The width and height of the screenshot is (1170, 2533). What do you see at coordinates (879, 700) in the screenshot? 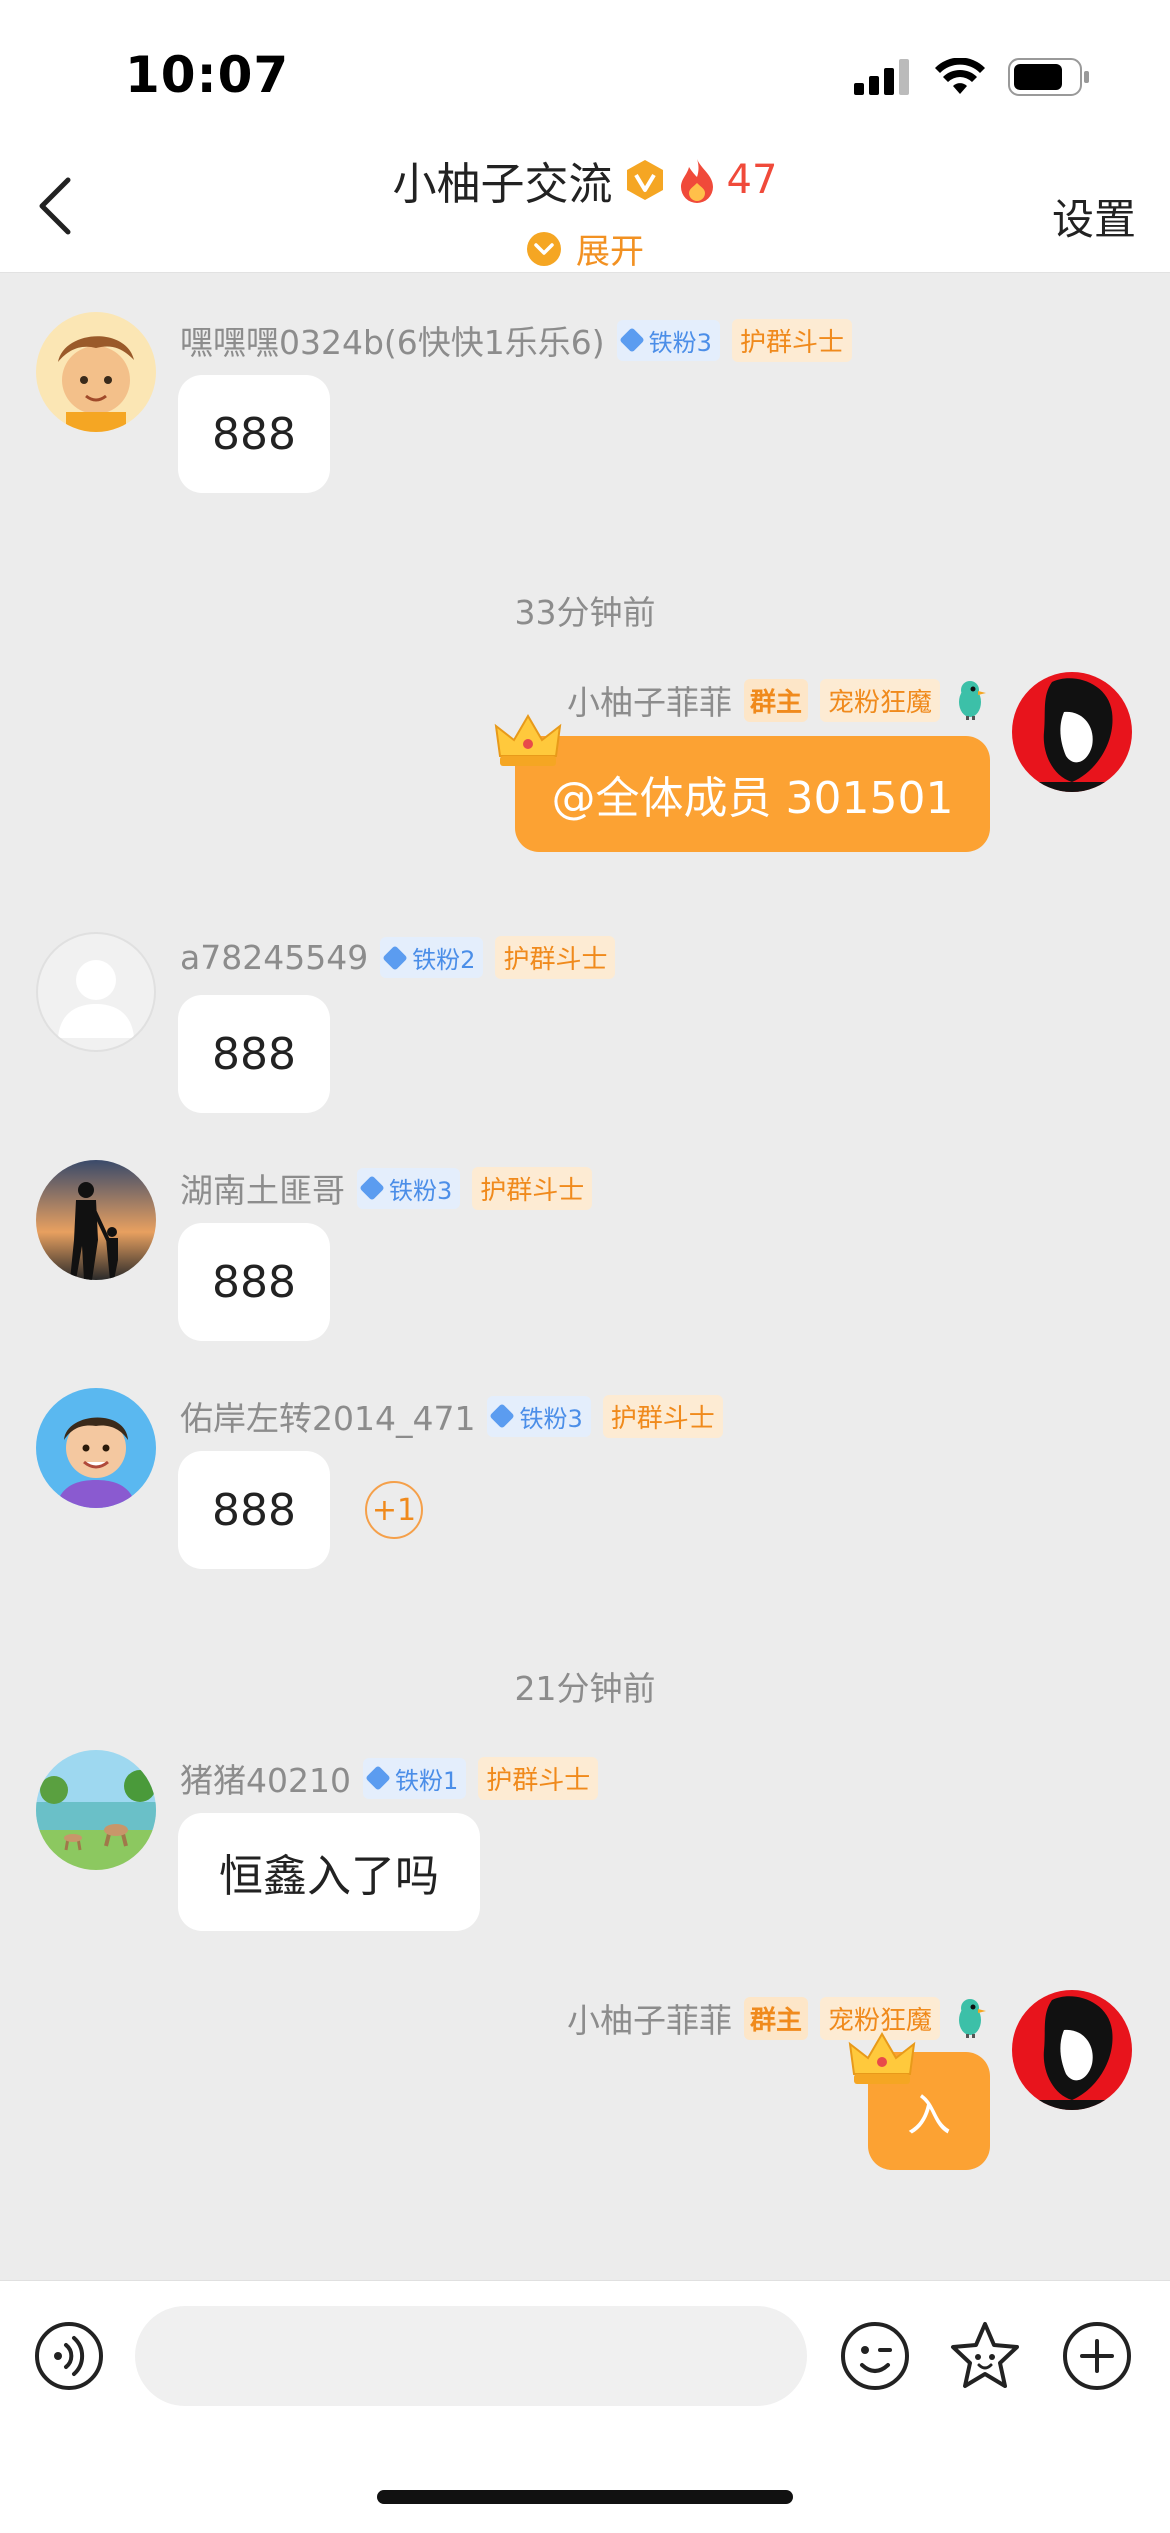
I see `pet-badge: 宠粉狂魔` at bounding box center [879, 700].